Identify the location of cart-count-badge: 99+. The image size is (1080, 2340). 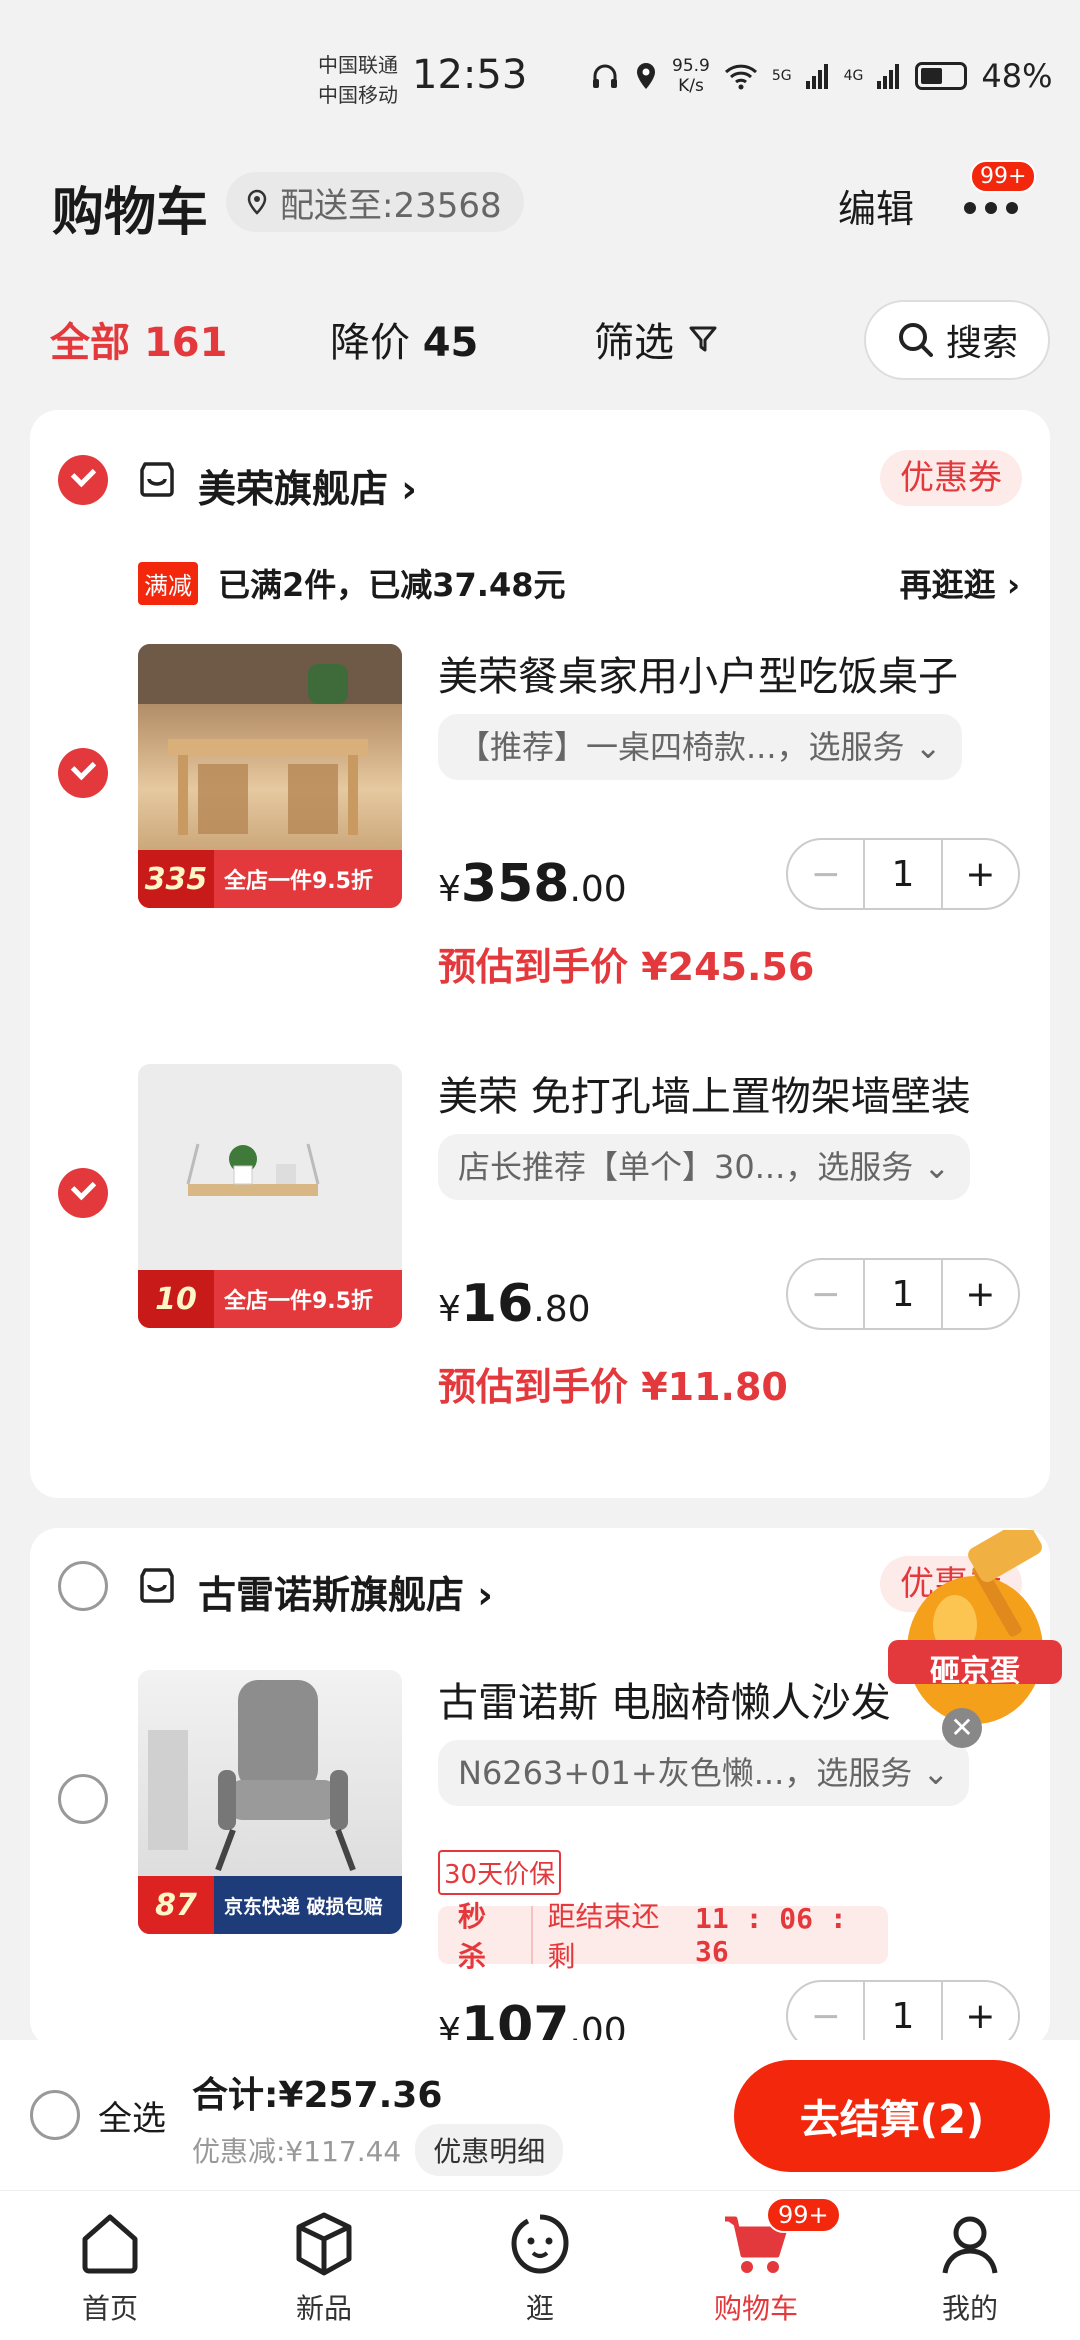
(803, 2215).